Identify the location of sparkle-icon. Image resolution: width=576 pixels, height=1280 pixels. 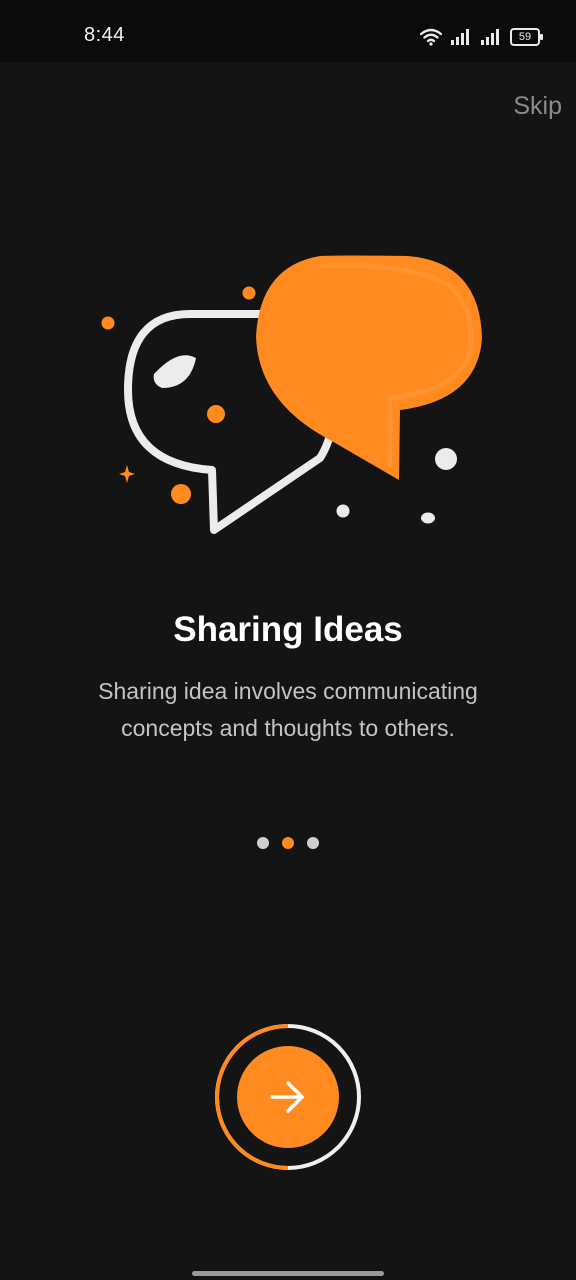
(127, 474).